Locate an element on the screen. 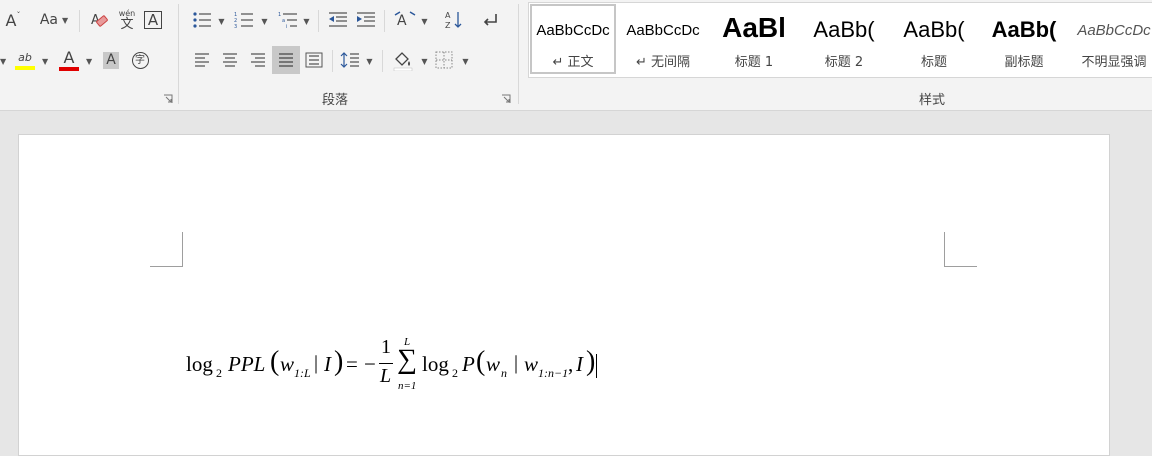 This screenshot has height=456, width=1152. lhs-log-base: 2 is located at coordinates (219, 373).